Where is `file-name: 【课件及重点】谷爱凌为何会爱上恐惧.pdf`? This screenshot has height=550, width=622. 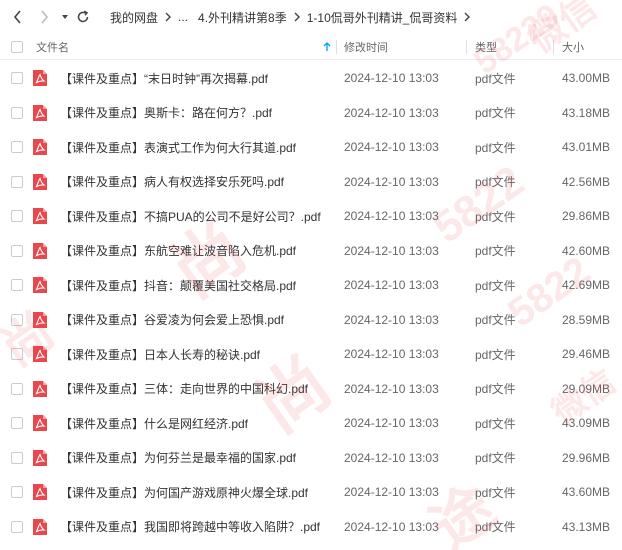 file-name: 【课件及重点】谷爱凌为何会爱上恐惧.pdf is located at coordinates (172, 320).